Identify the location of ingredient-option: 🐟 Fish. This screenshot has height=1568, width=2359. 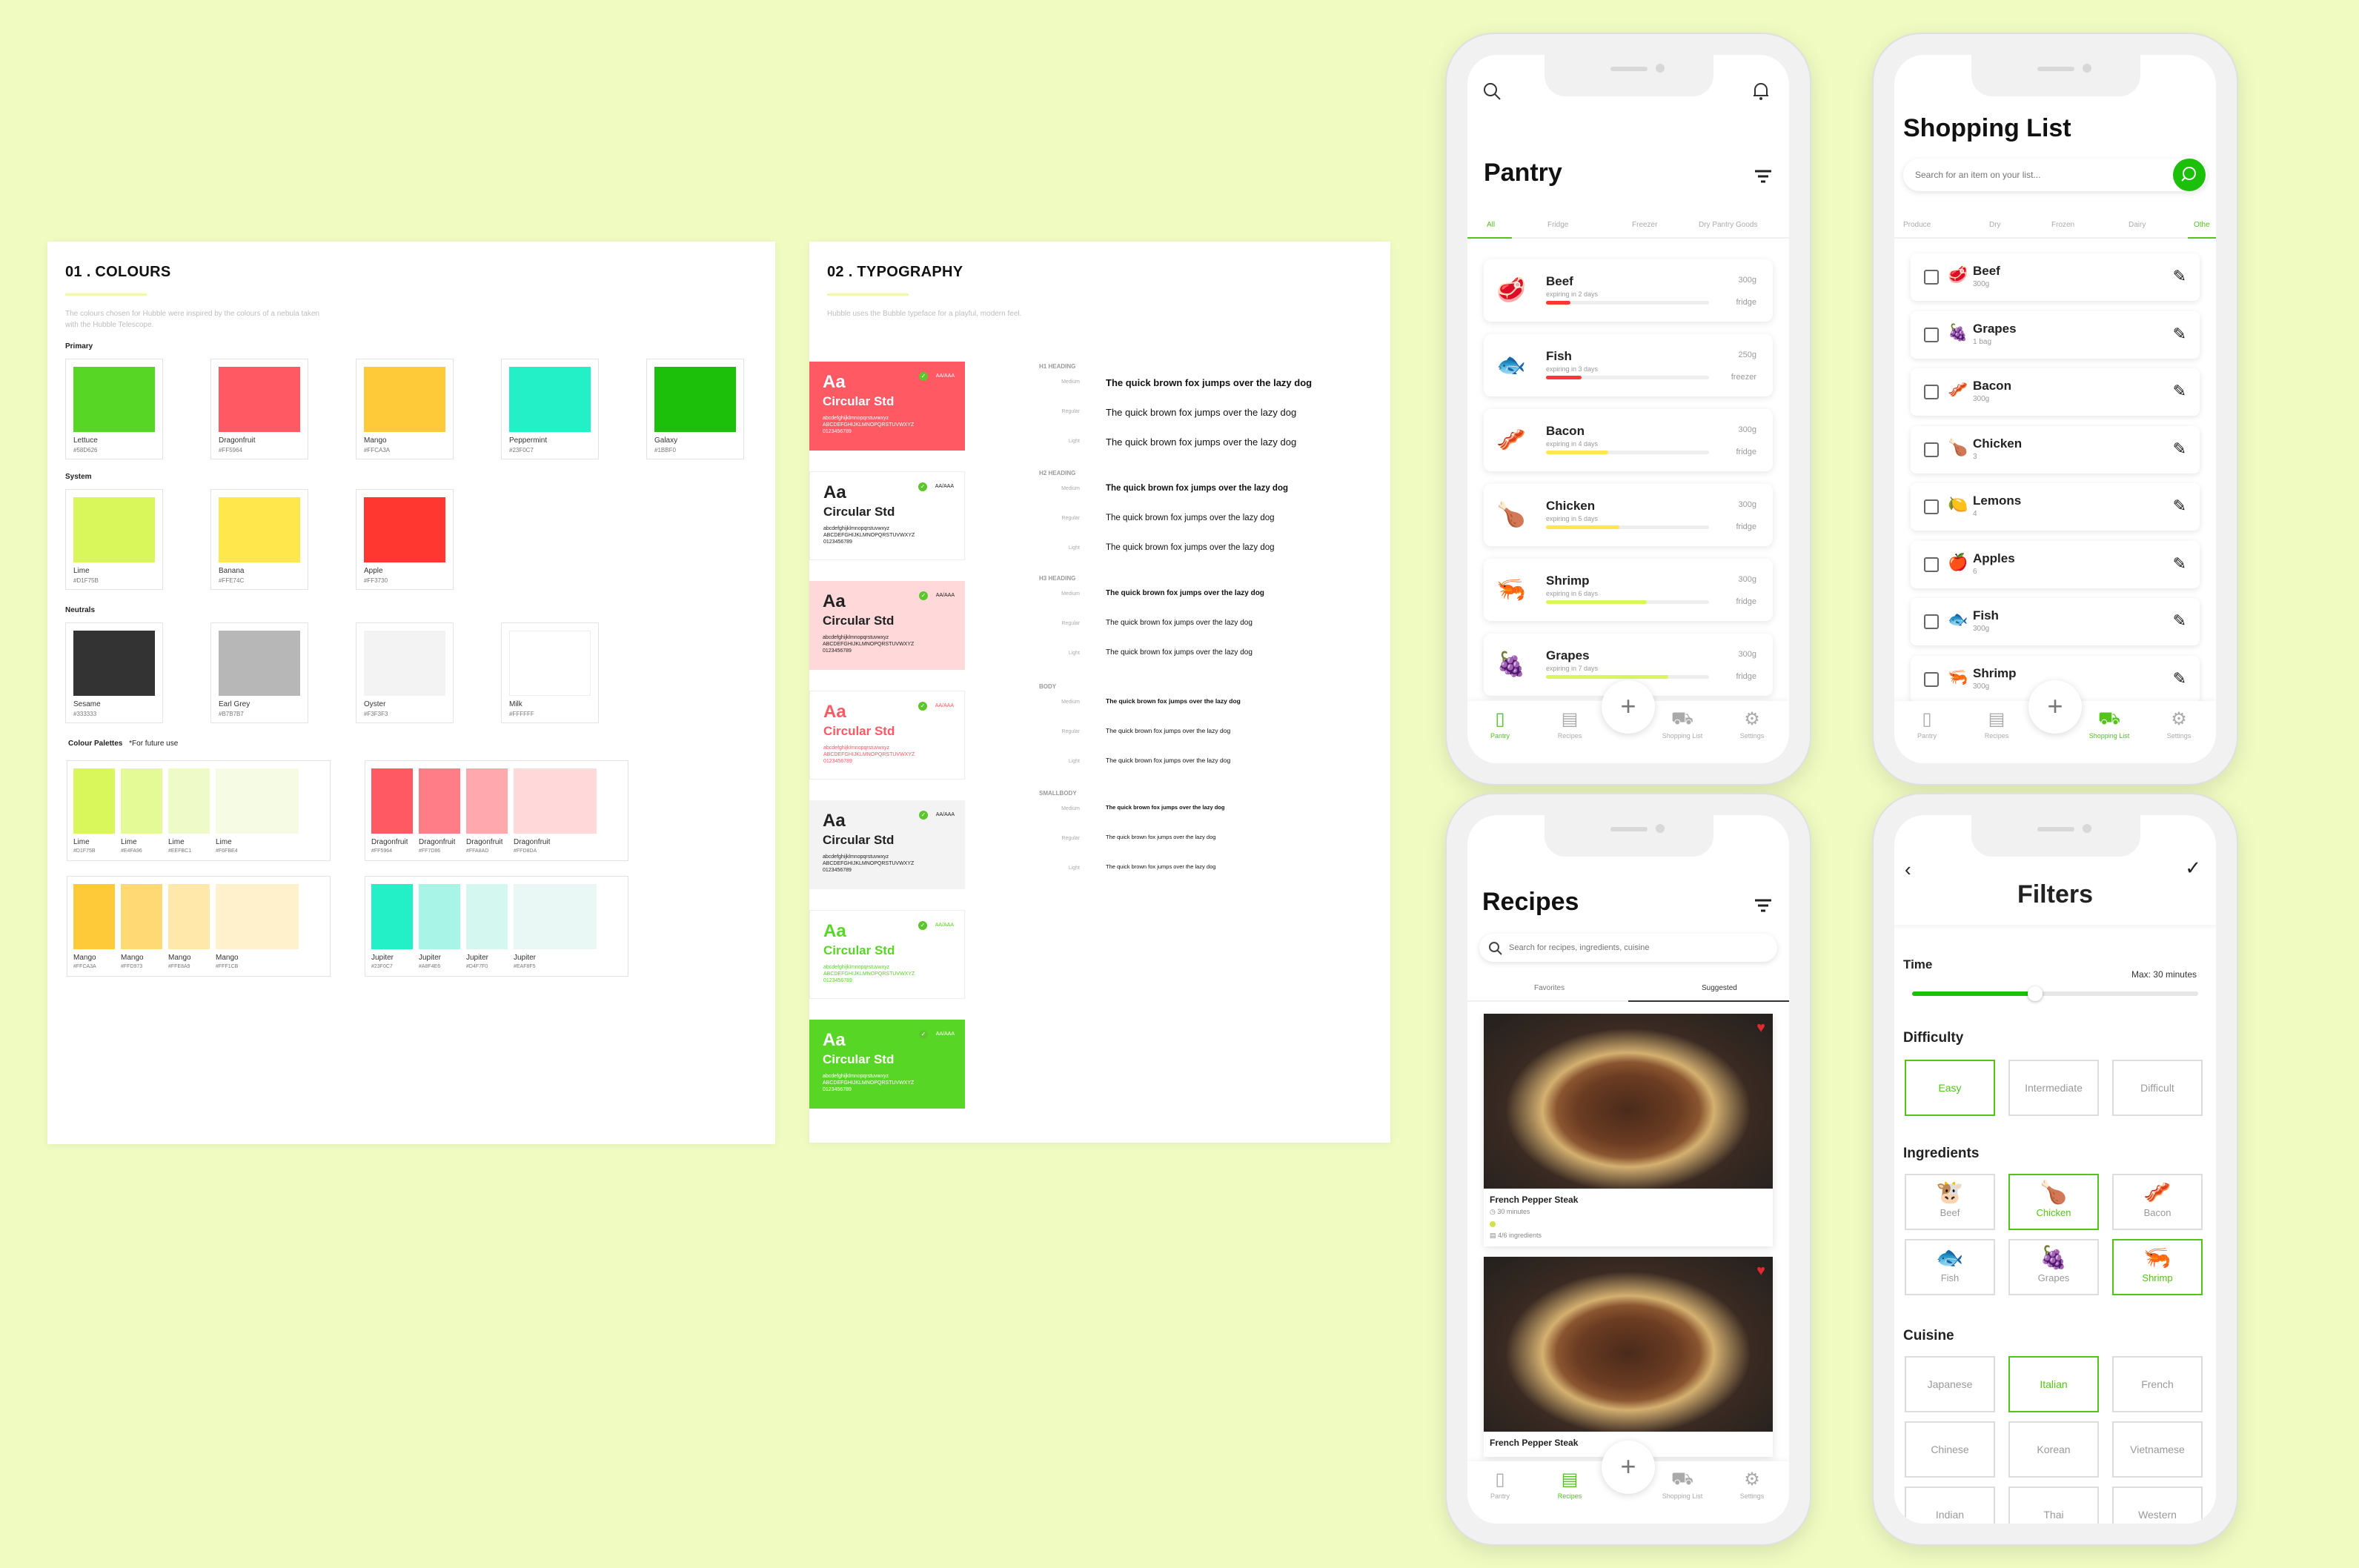
(1950, 1267).